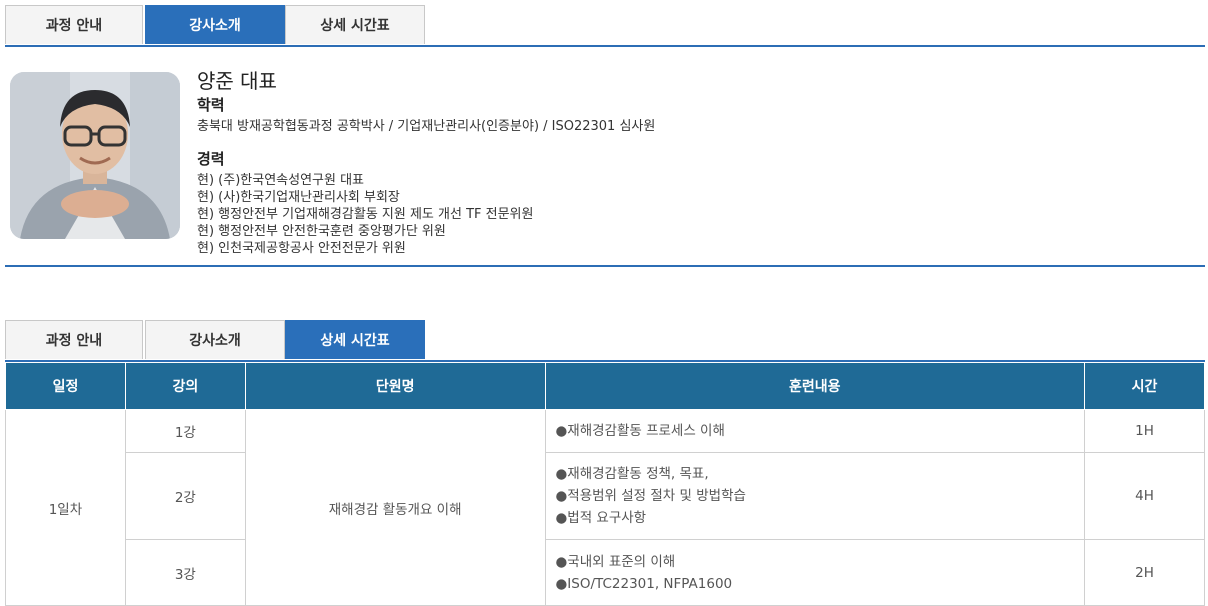 This screenshot has width=1208, height=606. What do you see at coordinates (185, 572) in the screenshot?
I see `lecture-cell: 3강` at bounding box center [185, 572].